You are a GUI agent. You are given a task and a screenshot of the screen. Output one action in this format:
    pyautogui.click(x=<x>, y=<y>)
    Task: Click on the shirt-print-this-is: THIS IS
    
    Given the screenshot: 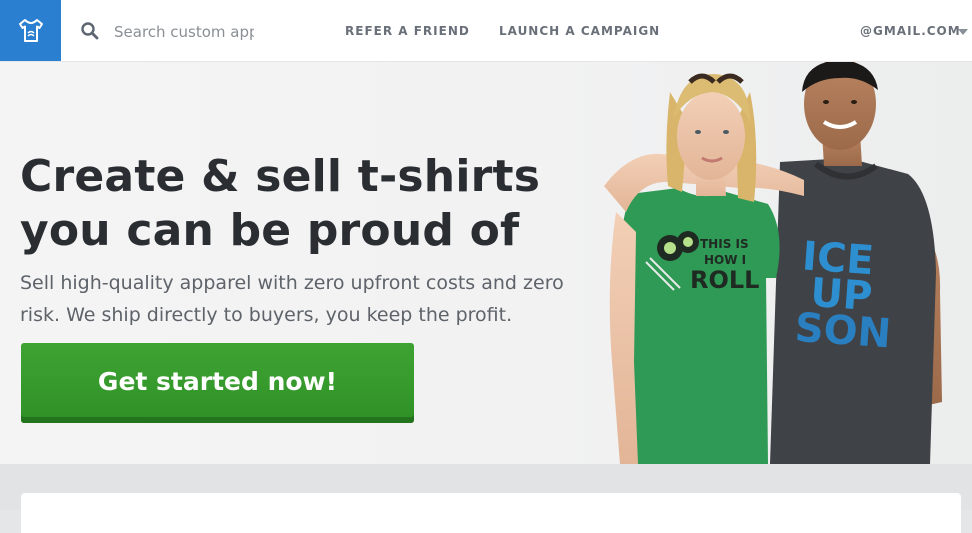 What is the action you would take?
    pyautogui.click(x=724, y=244)
    